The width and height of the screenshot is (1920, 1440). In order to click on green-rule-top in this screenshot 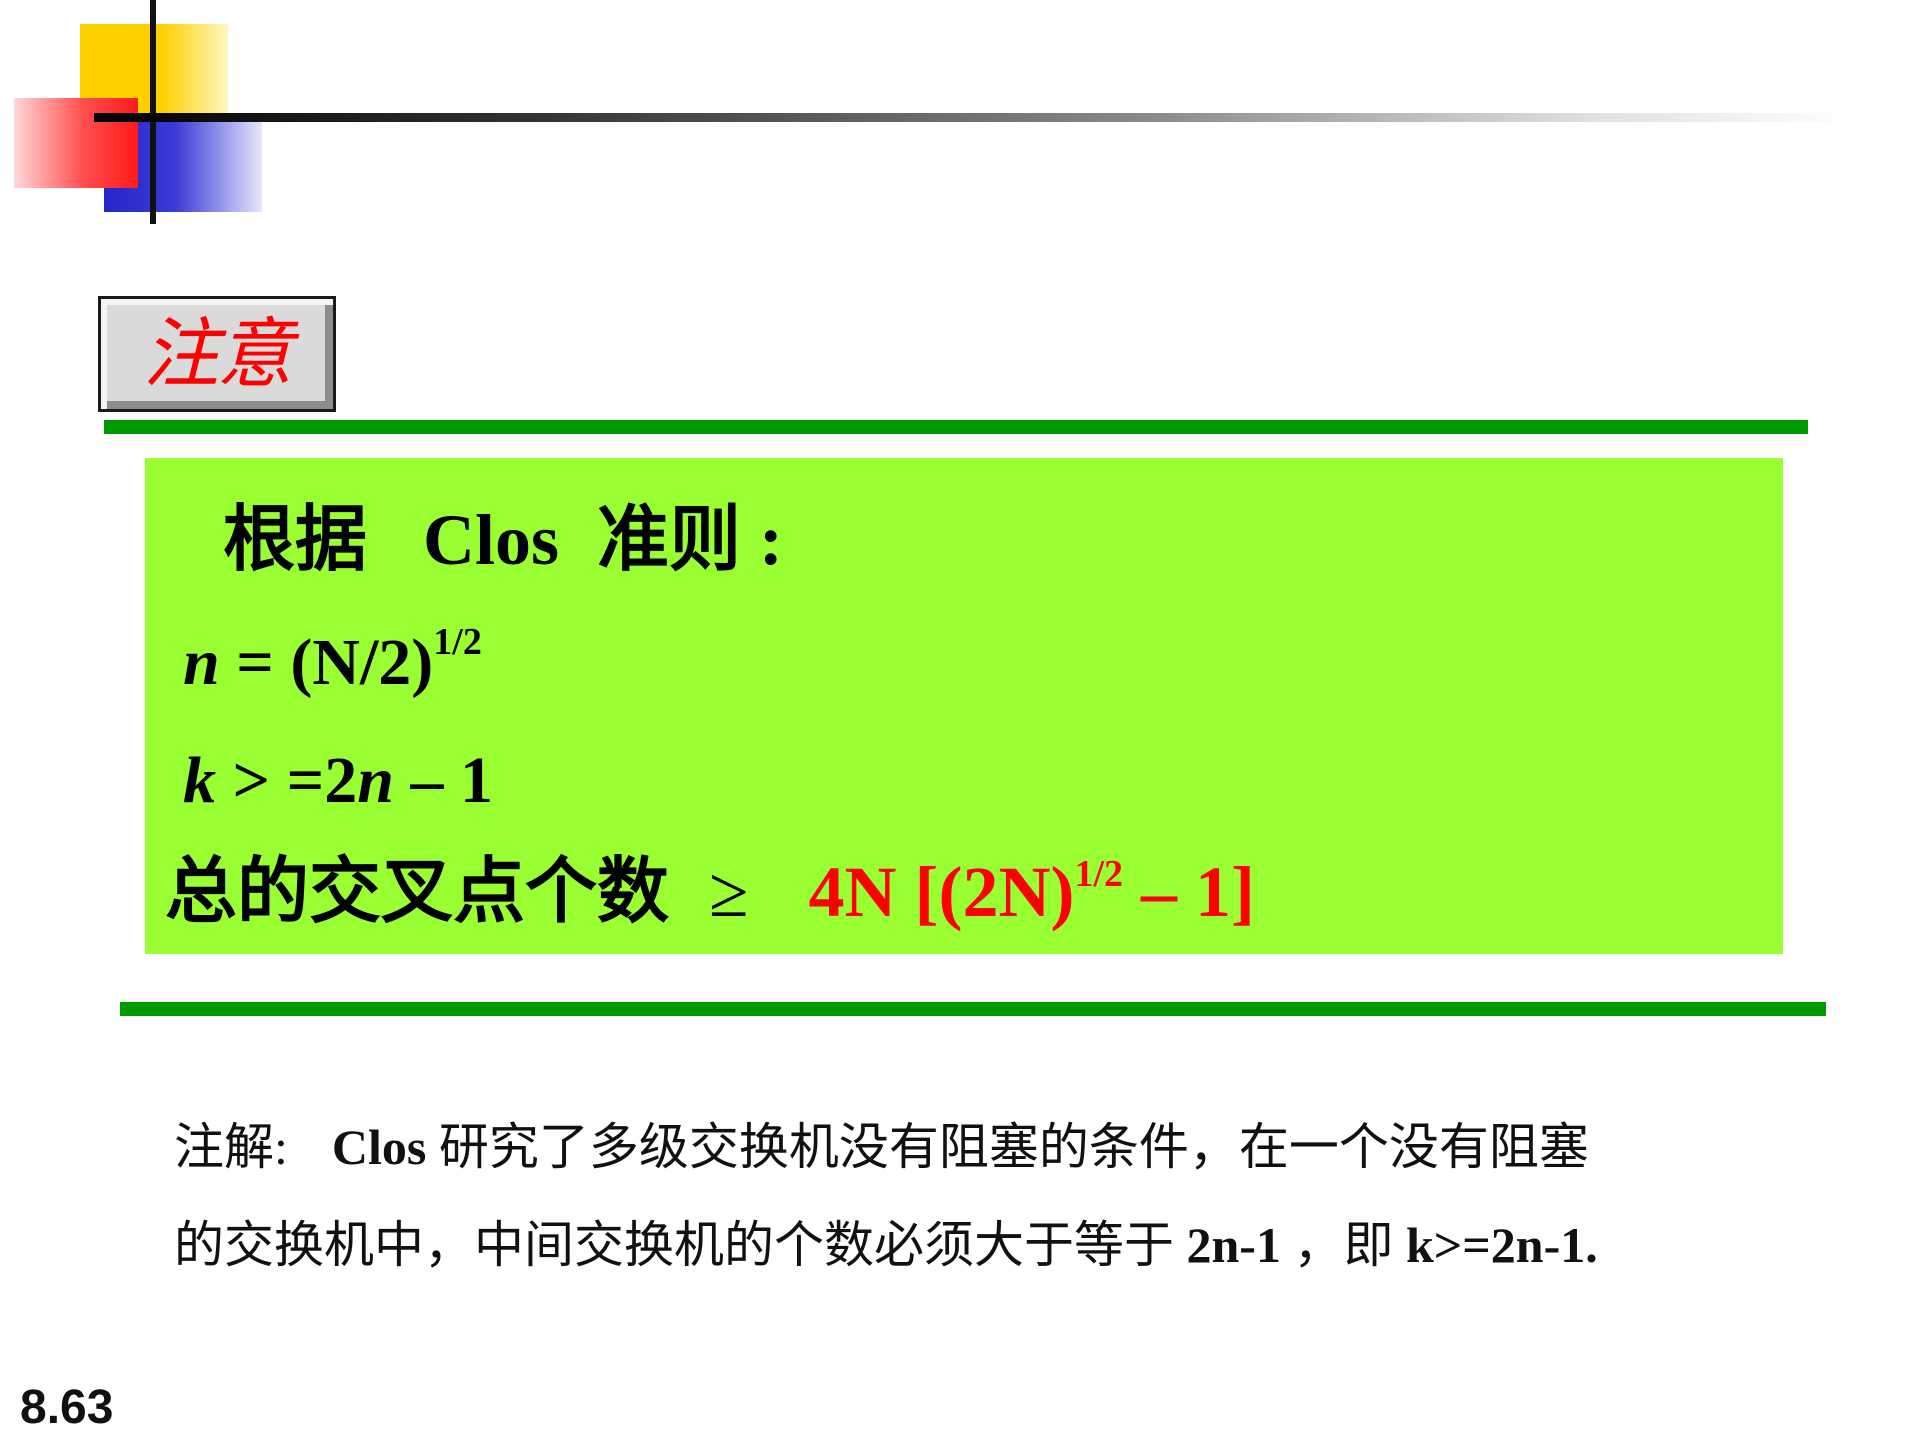, I will do `click(956, 427)`.